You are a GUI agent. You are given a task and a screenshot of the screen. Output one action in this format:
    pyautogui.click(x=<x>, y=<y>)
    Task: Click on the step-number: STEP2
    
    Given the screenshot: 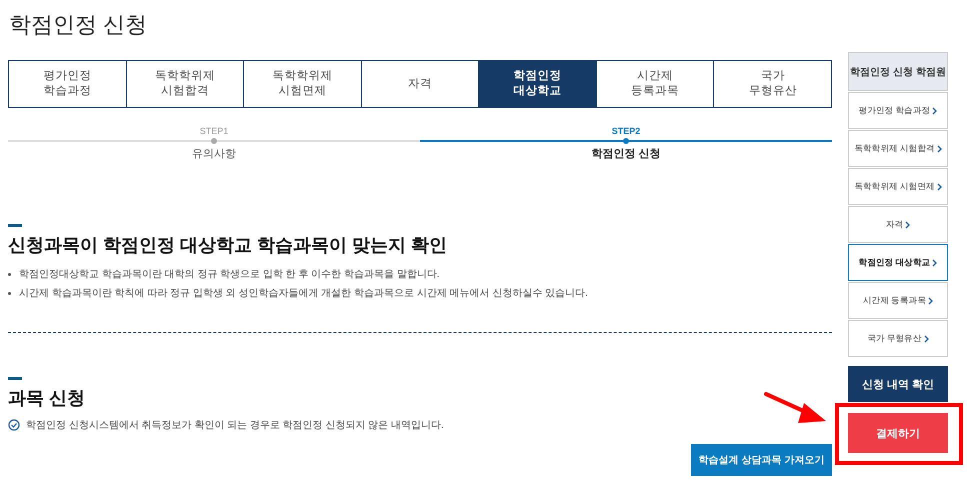 What is the action you would take?
    pyautogui.click(x=626, y=132)
    